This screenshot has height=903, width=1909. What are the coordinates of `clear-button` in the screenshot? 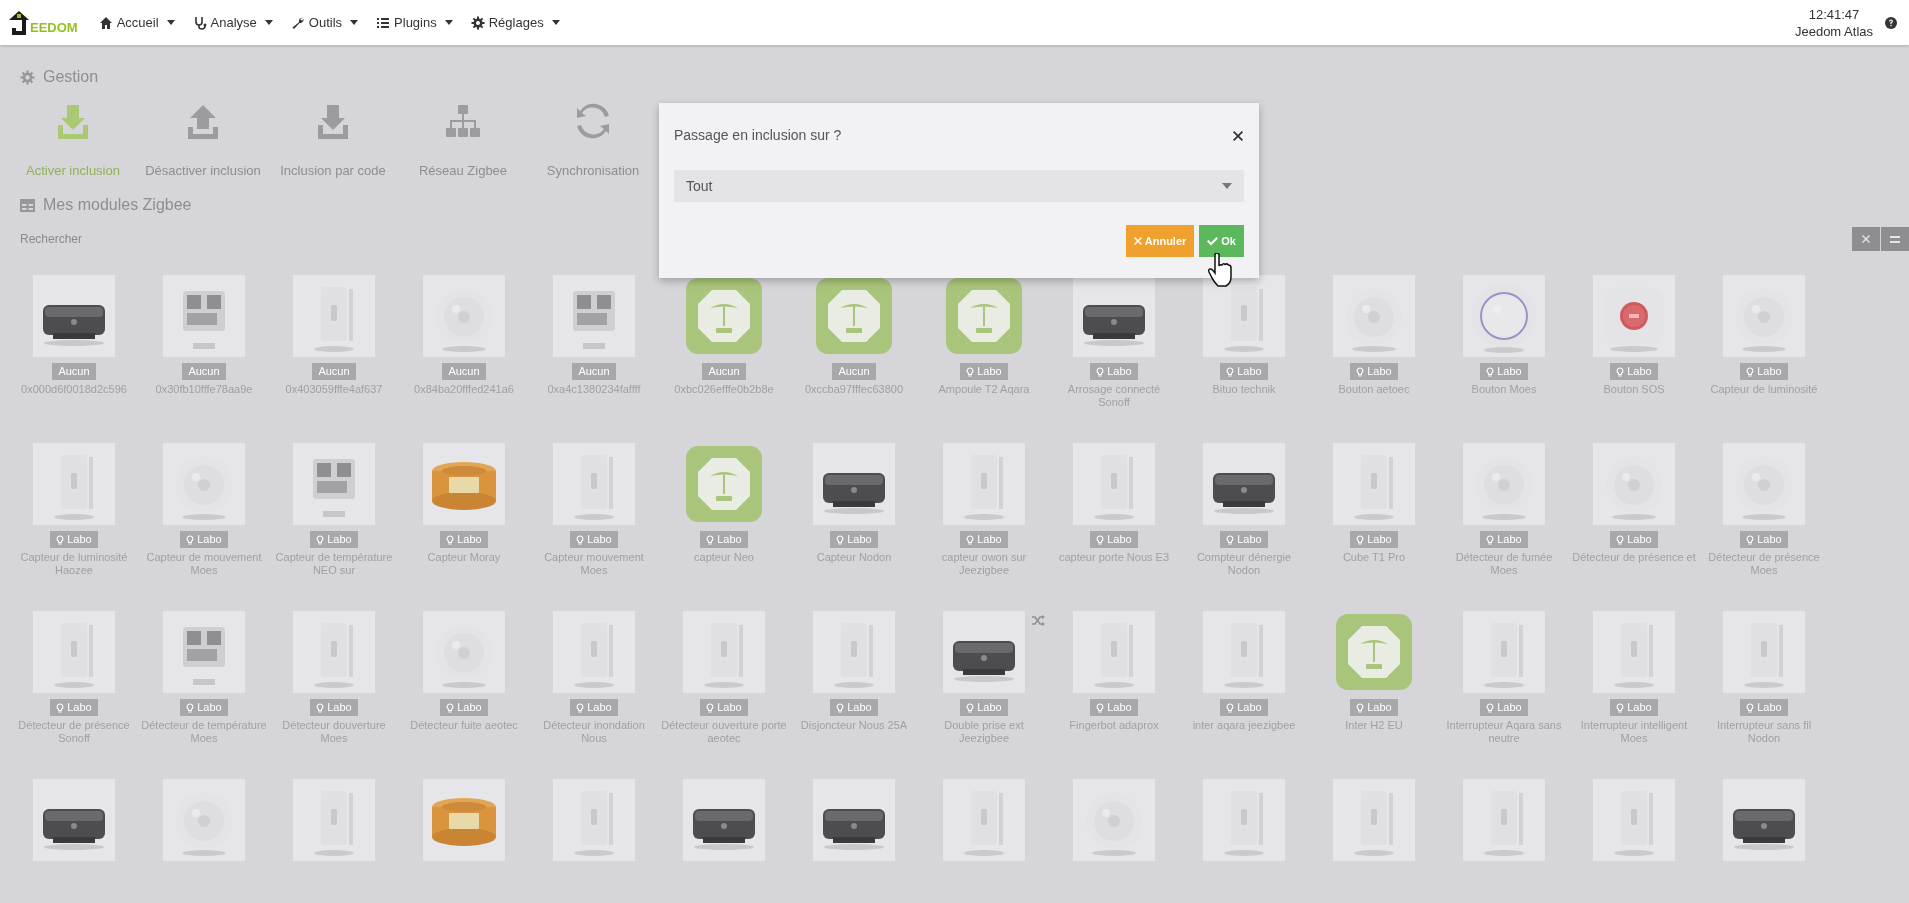 It's located at (1866, 239).